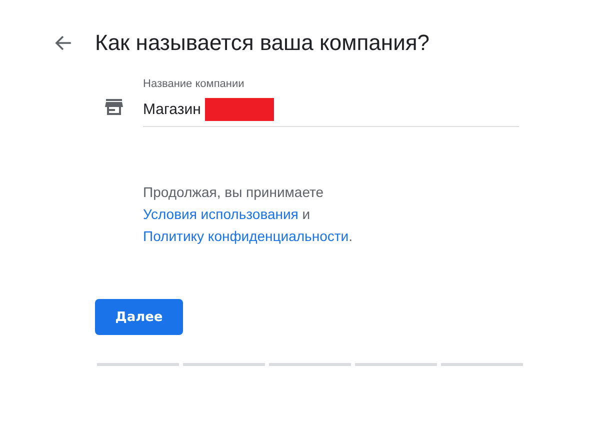 The image size is (603, 429). What do you see at coordinates (220, 214) in the screenshot?
I see `terms-link: Условия использования` at bounding box center [220, 214].